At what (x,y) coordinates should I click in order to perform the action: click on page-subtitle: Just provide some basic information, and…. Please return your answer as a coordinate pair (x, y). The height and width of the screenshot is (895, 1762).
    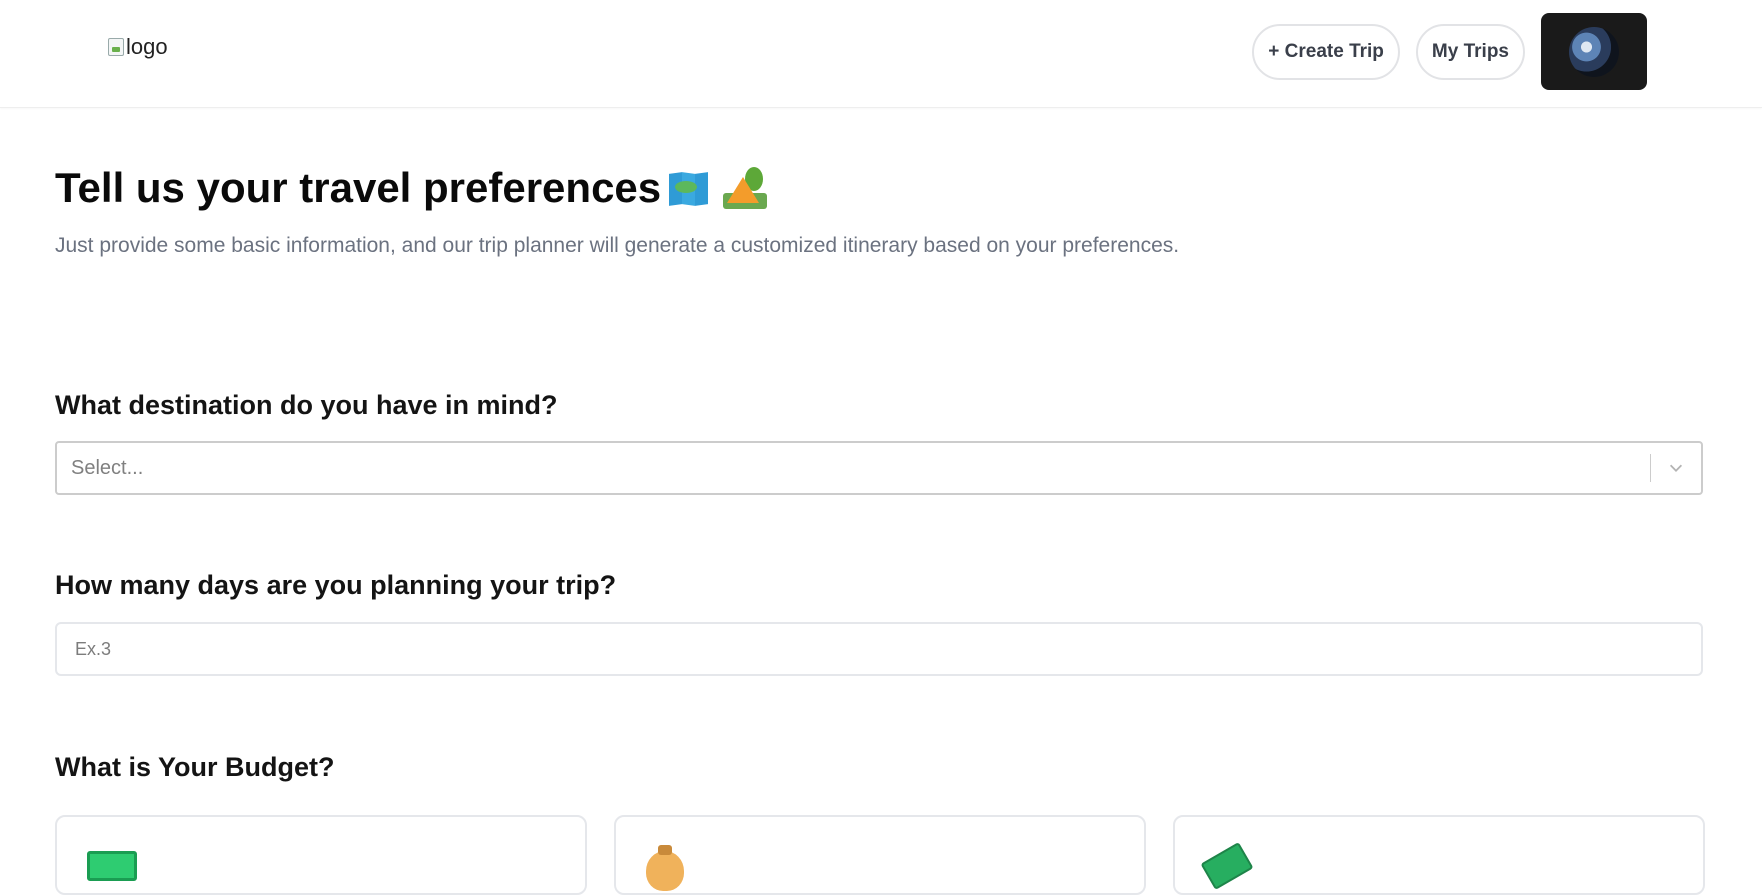
    Looking at the image, I should click on (617, 245).